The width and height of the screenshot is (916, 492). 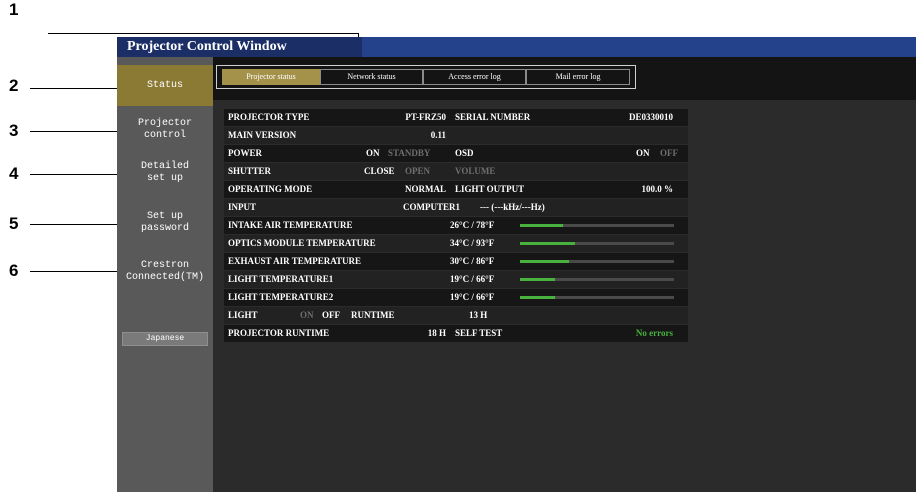 What do you see at coordinates (279, 333) in the screenshot?
I see `projector-runtime-label: PROJECTOR RUNTIME` at bounding box center [279, 333].